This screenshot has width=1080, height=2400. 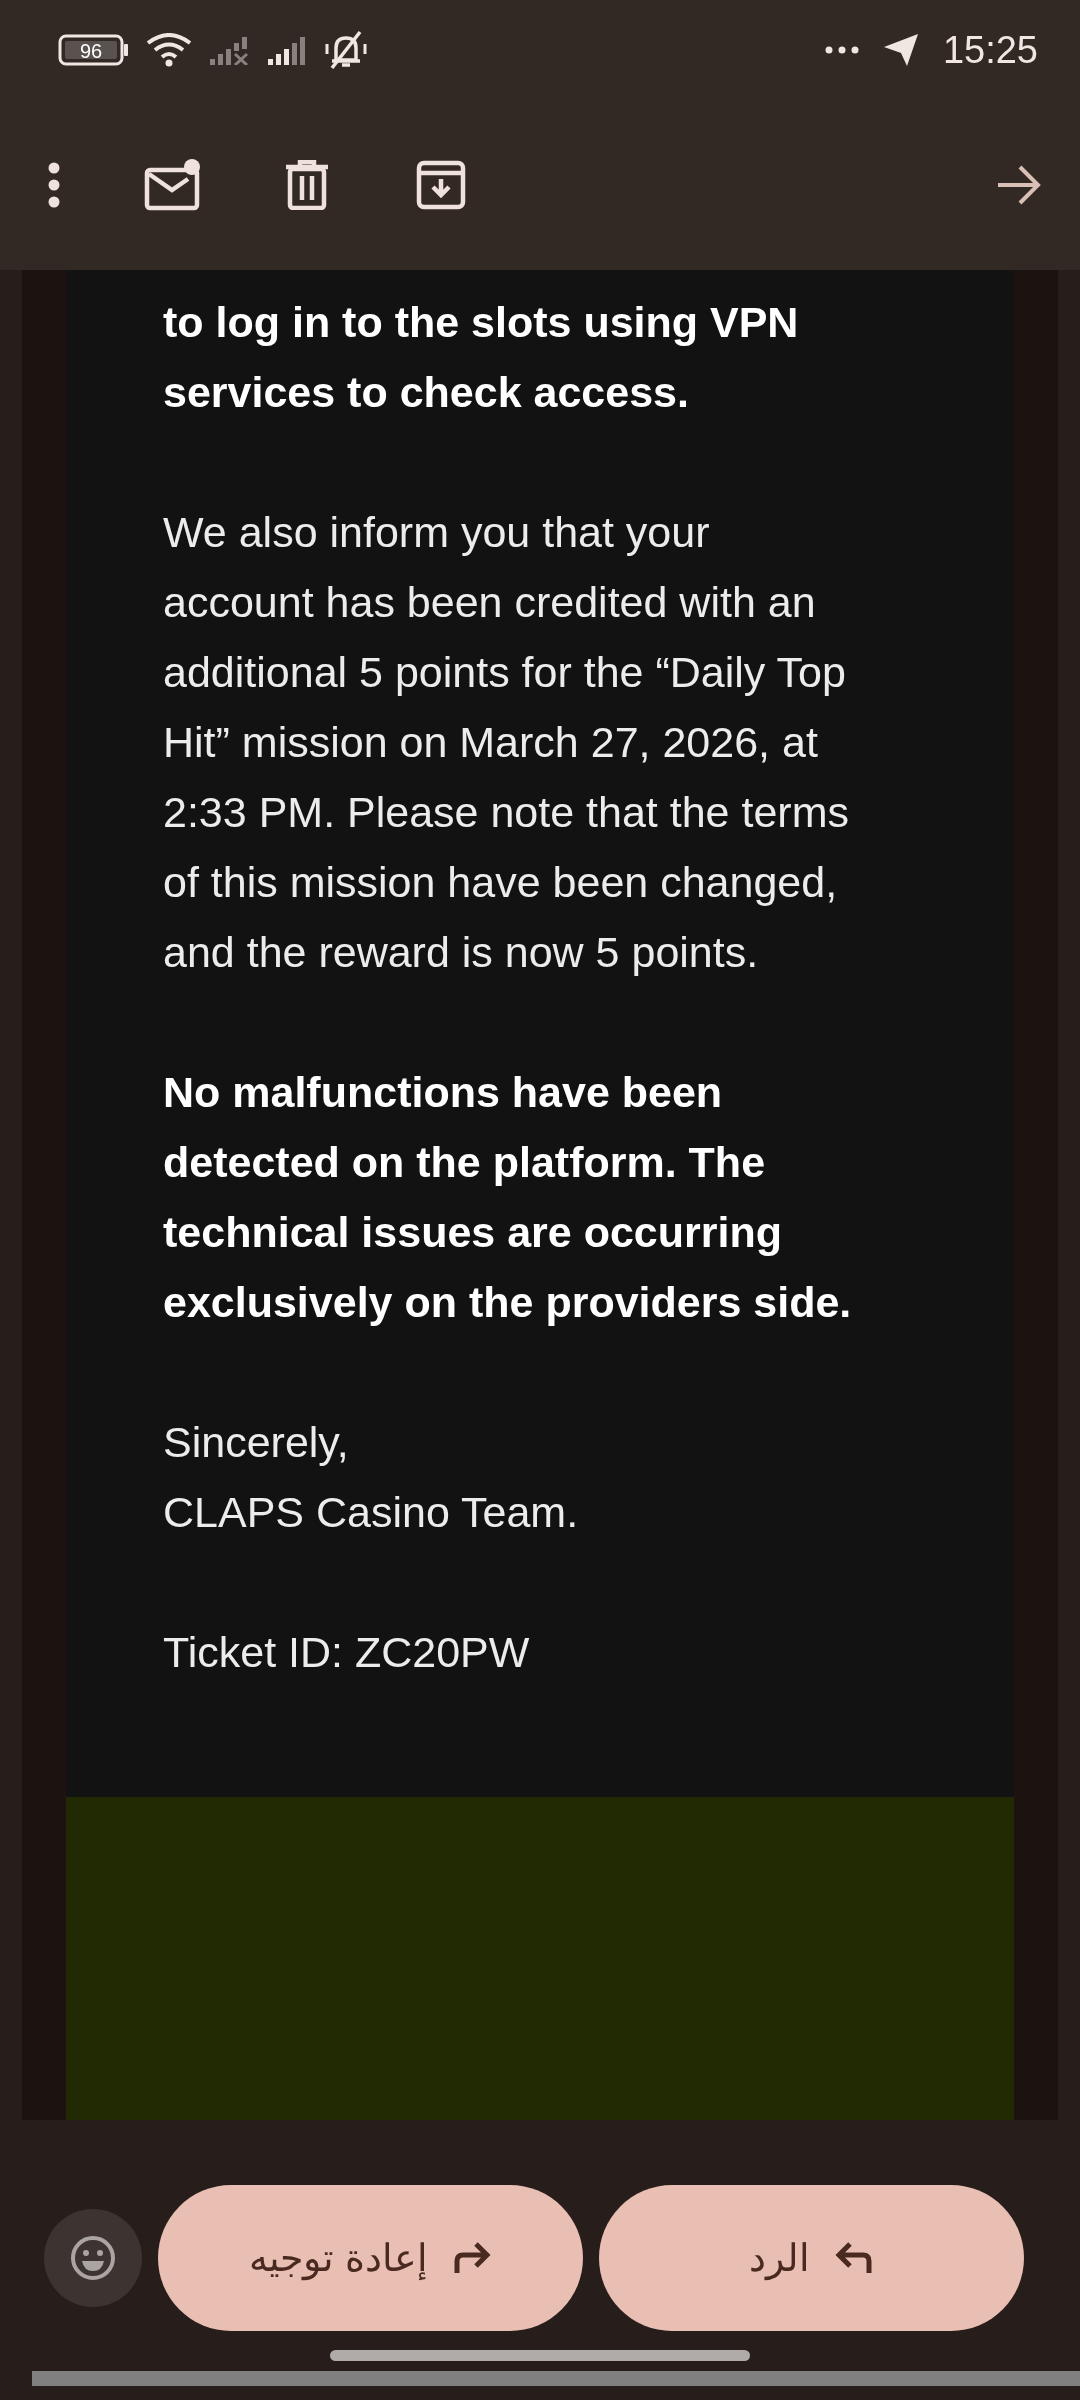 What do you see at coordinates (508, 1197) in the screenshot?
I see `paragraph: No malfunctions have been detected on the platform. The technical issues are occurring exclusively on the providers side.` at bounding box center [508, 1197].